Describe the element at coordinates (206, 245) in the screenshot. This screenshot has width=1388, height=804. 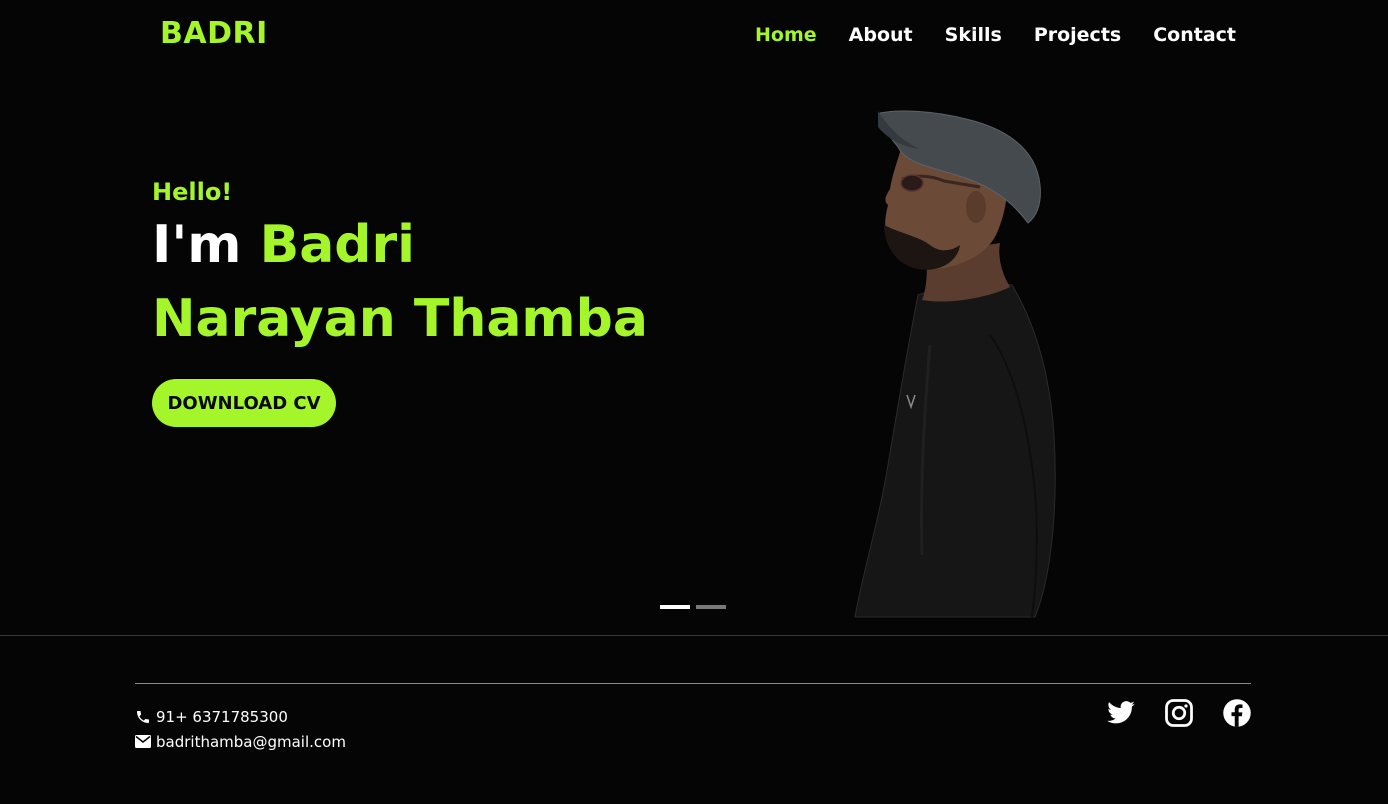
I see `hero-intro: I'm` at that location.